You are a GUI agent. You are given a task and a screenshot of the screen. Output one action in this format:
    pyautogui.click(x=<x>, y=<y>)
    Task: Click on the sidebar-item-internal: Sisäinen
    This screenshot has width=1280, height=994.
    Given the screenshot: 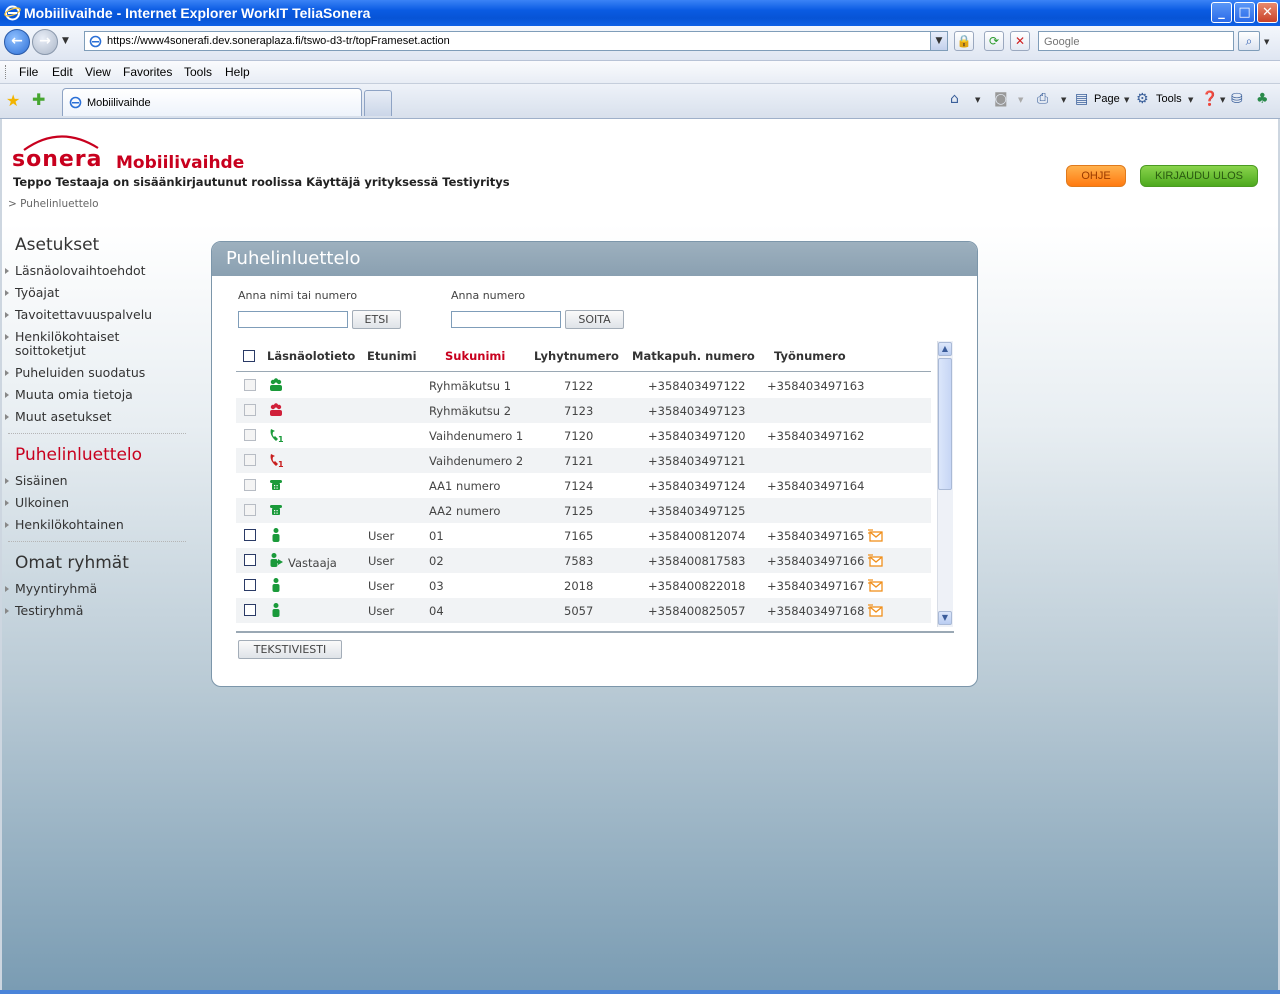 What is the action you would take?
    pyautogui.click(x=36, y=481)
    